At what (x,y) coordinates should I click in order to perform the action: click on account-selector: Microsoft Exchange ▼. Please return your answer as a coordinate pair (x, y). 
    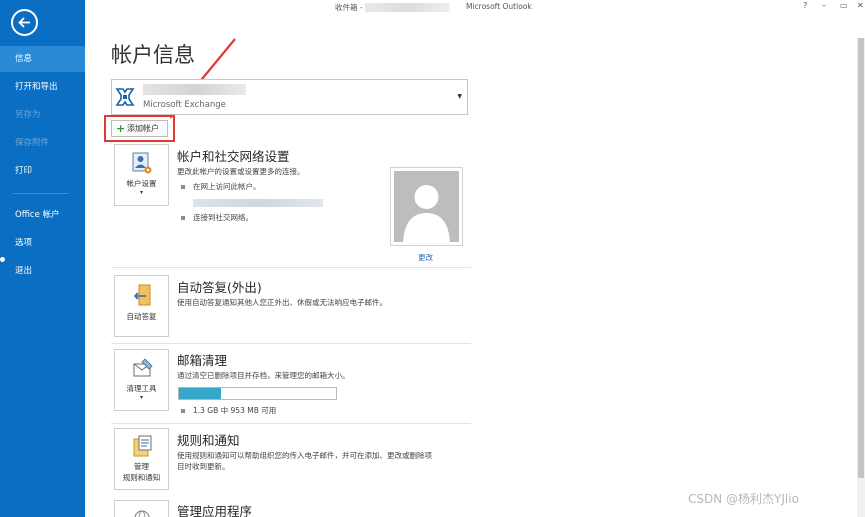
    Looking at the image, I should click on (289, 97).